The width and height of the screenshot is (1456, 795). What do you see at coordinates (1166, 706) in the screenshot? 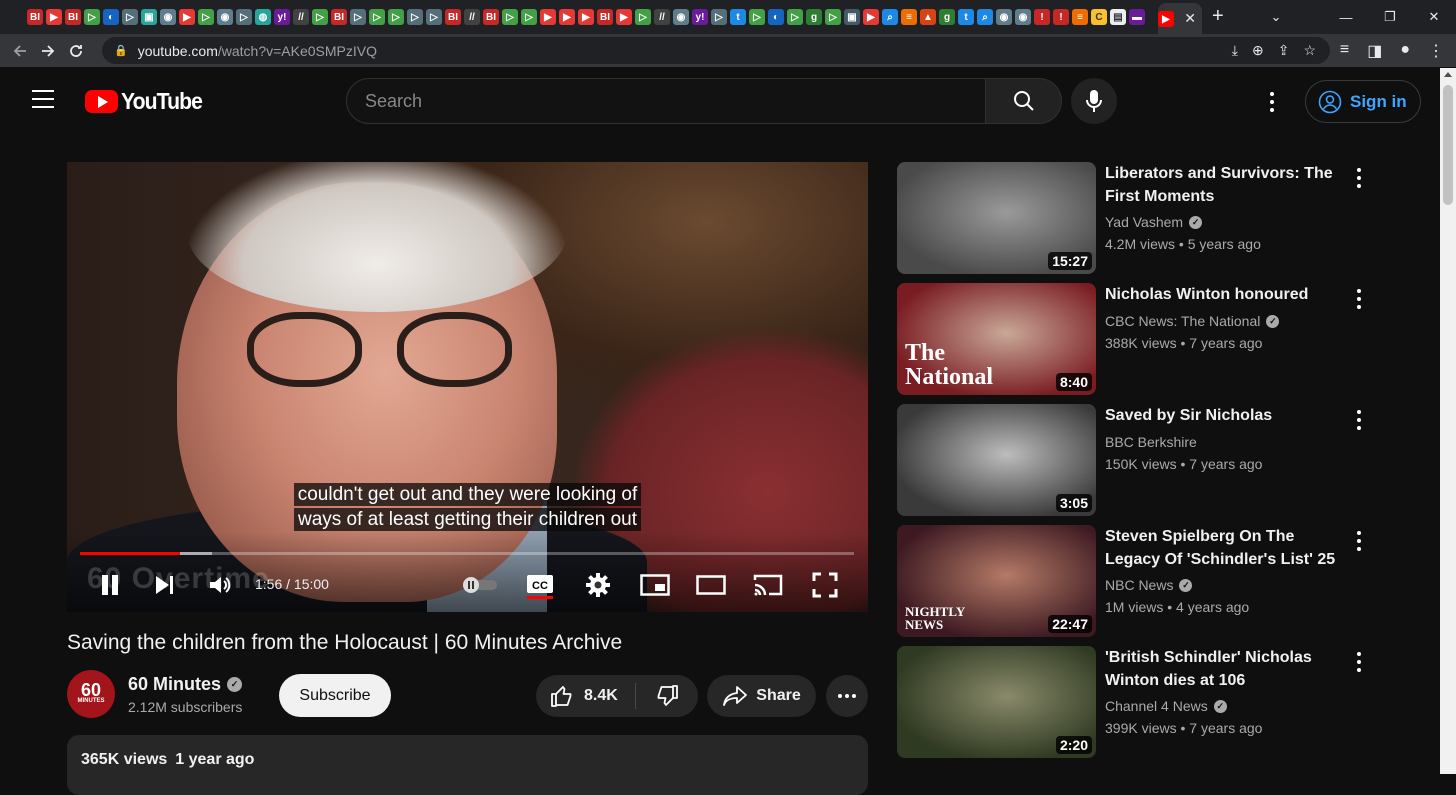
I see `recommendation-channel: Channel 4 News ✓` at bounding box center [1166, 706].